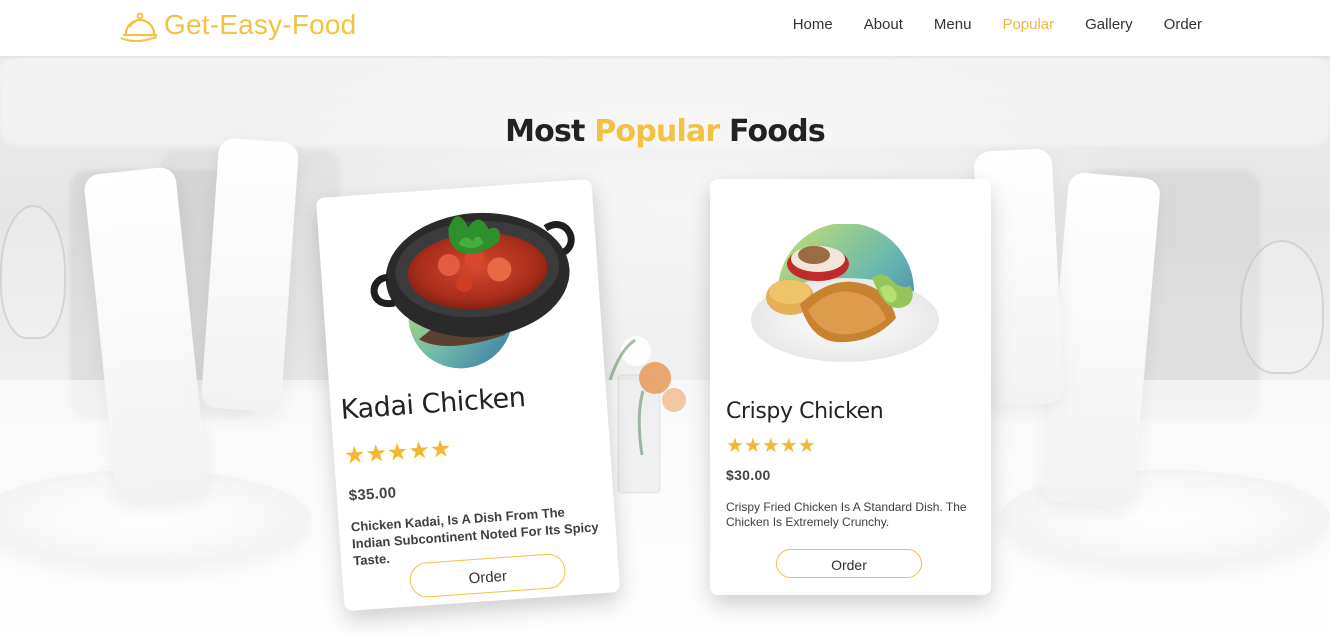 This screenshot has height=635, width=1330. I want to click on title-accent: Popular, so click(657, 131).